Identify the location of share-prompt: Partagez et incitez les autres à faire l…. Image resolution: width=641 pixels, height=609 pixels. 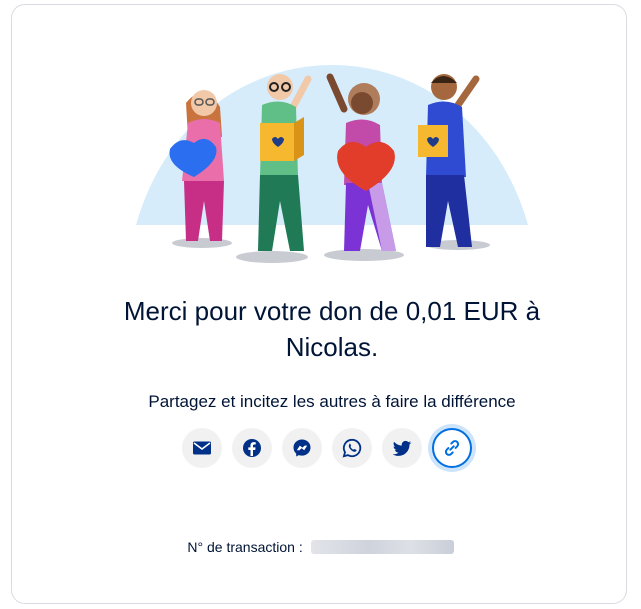
(332, 401).